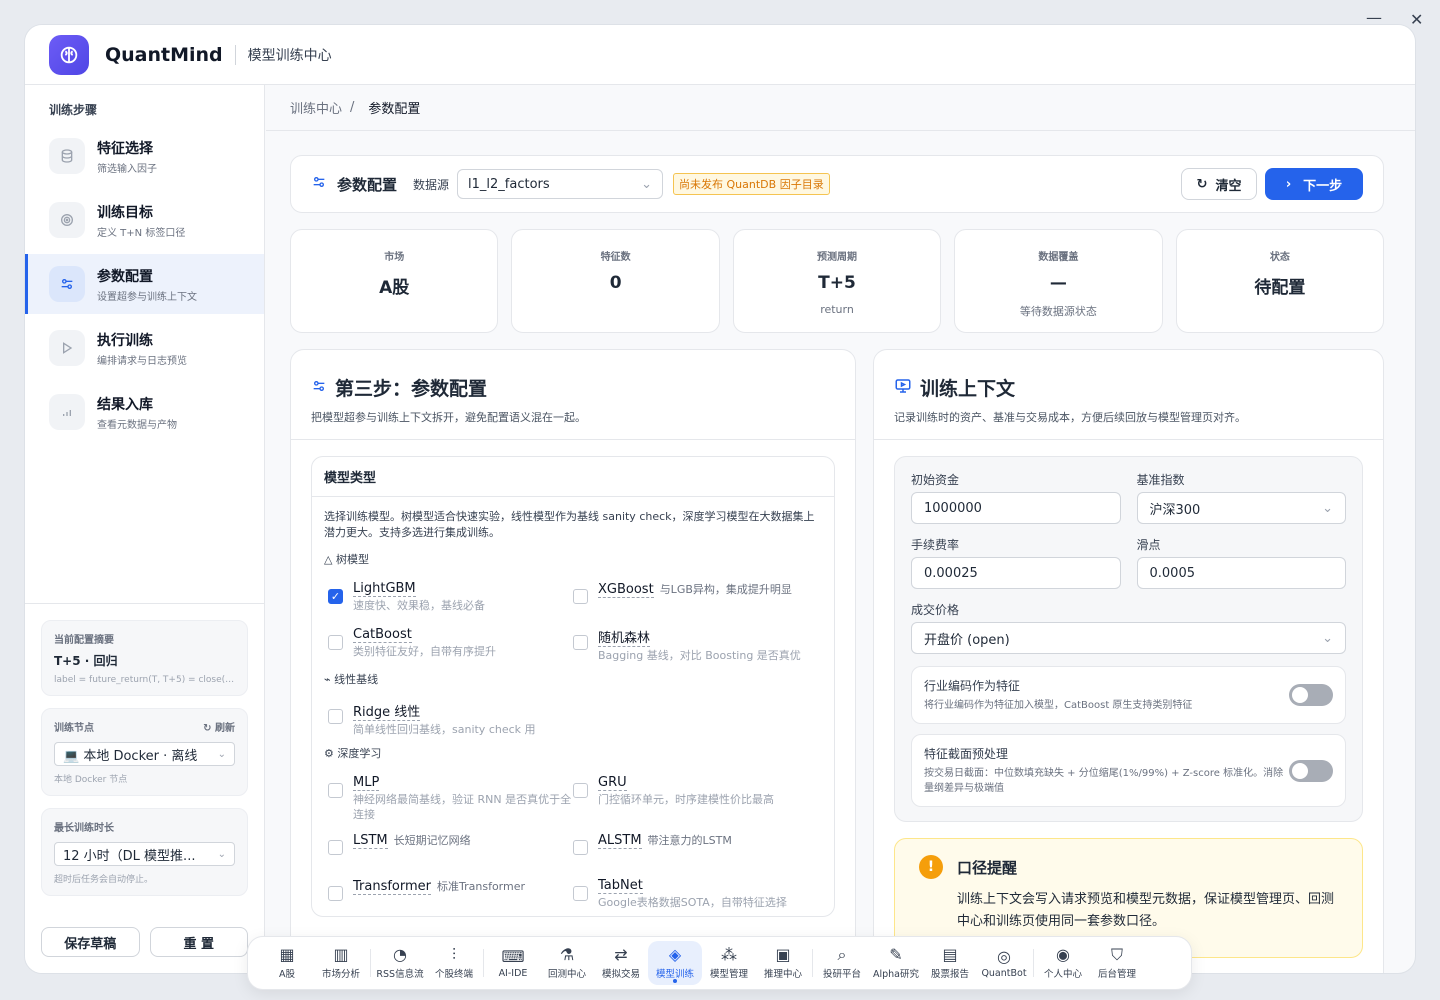  I want to click on slippage-input: 0.0005, so click(1241, 573).